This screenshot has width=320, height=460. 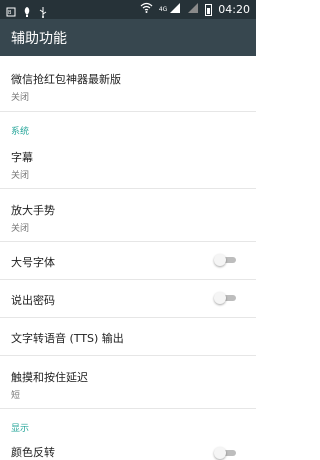 What do you see at coordinates (163, 9) in the screenshot?
I see `network-type: 4G` at bounding box center [163, 9].